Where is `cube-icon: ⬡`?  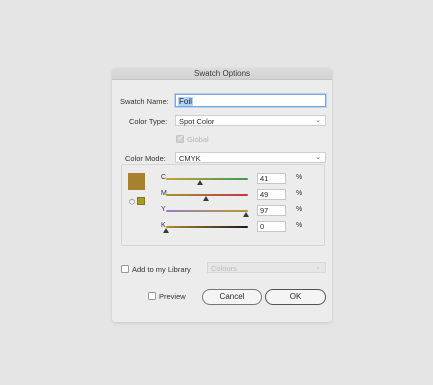 cube-icon: ⬡ is located at coordinates (132, 202).